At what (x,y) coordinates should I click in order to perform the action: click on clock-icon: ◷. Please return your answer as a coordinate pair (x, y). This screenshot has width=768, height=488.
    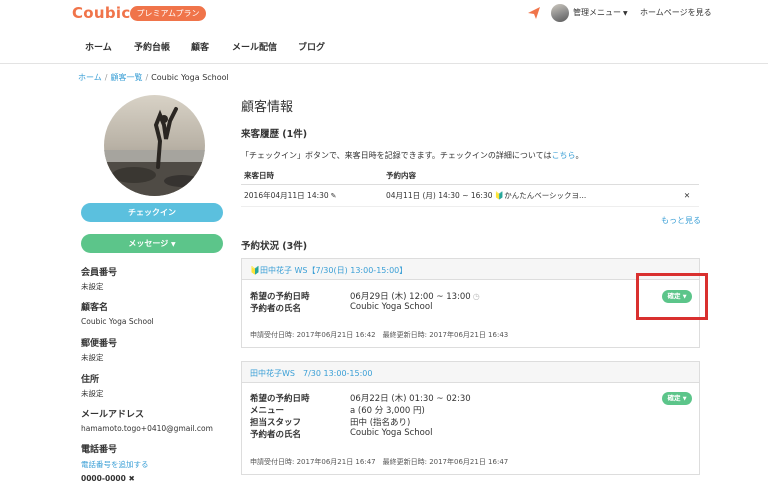
    Looking at the image, I should click on (476, 296).